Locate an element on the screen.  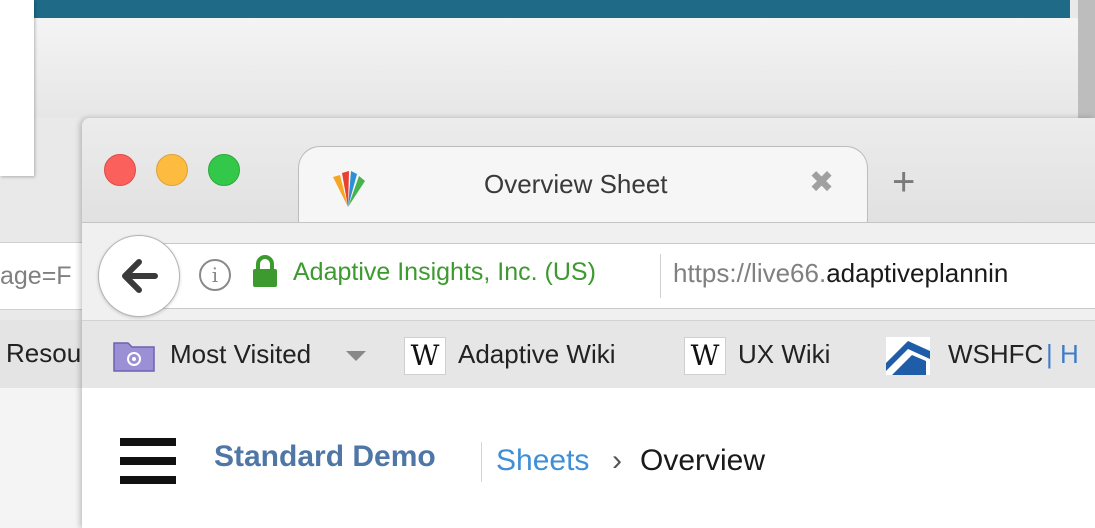
bookmark-label: Most Visited is located at coordinates (241, 354).